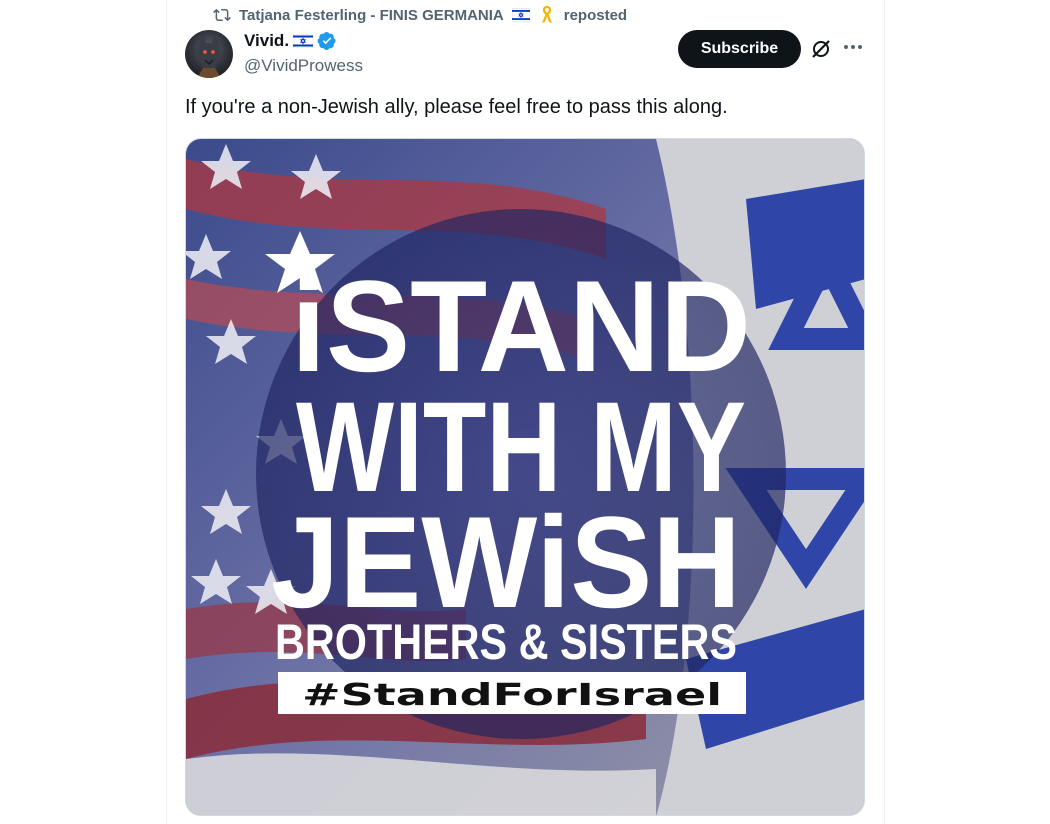  What do you see at coordinates (303, 66) in the screenshot?
I see `author-handle: @VividProwess` at bounding box center [303, 66].